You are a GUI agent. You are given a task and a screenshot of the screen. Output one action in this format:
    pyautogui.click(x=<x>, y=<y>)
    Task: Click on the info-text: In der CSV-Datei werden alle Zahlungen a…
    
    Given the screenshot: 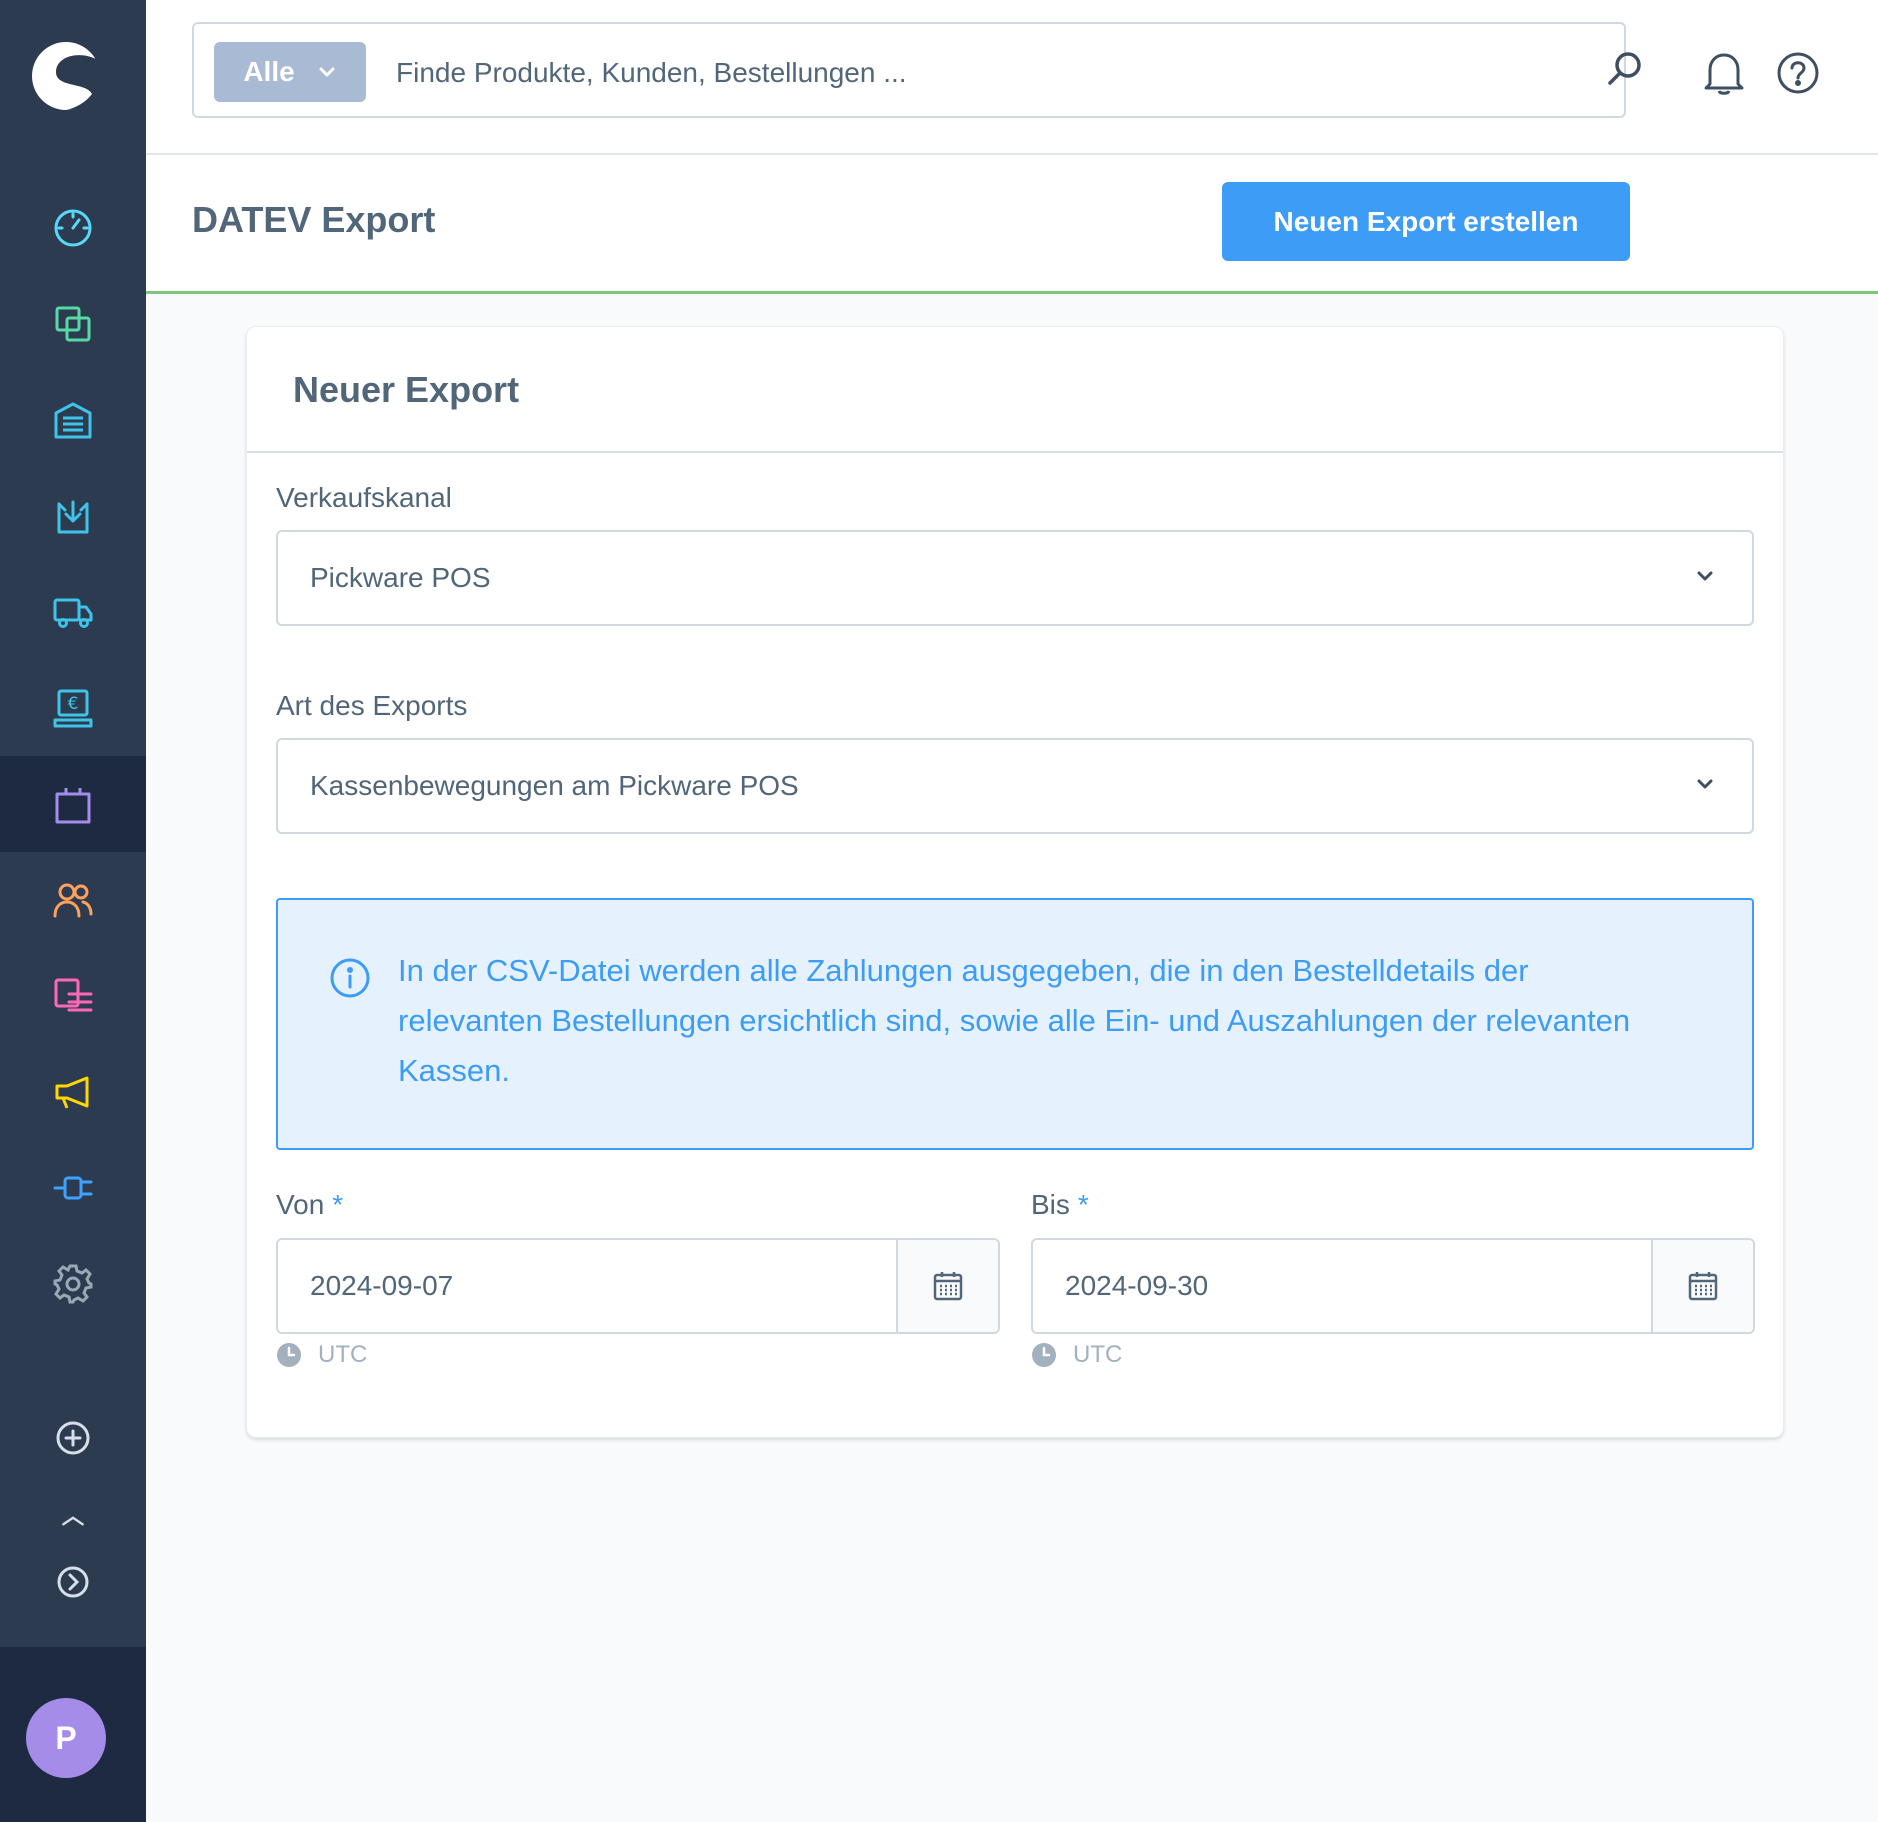 What is the action you would take?
    pyautogui.click(x=1014, y=1020)
    